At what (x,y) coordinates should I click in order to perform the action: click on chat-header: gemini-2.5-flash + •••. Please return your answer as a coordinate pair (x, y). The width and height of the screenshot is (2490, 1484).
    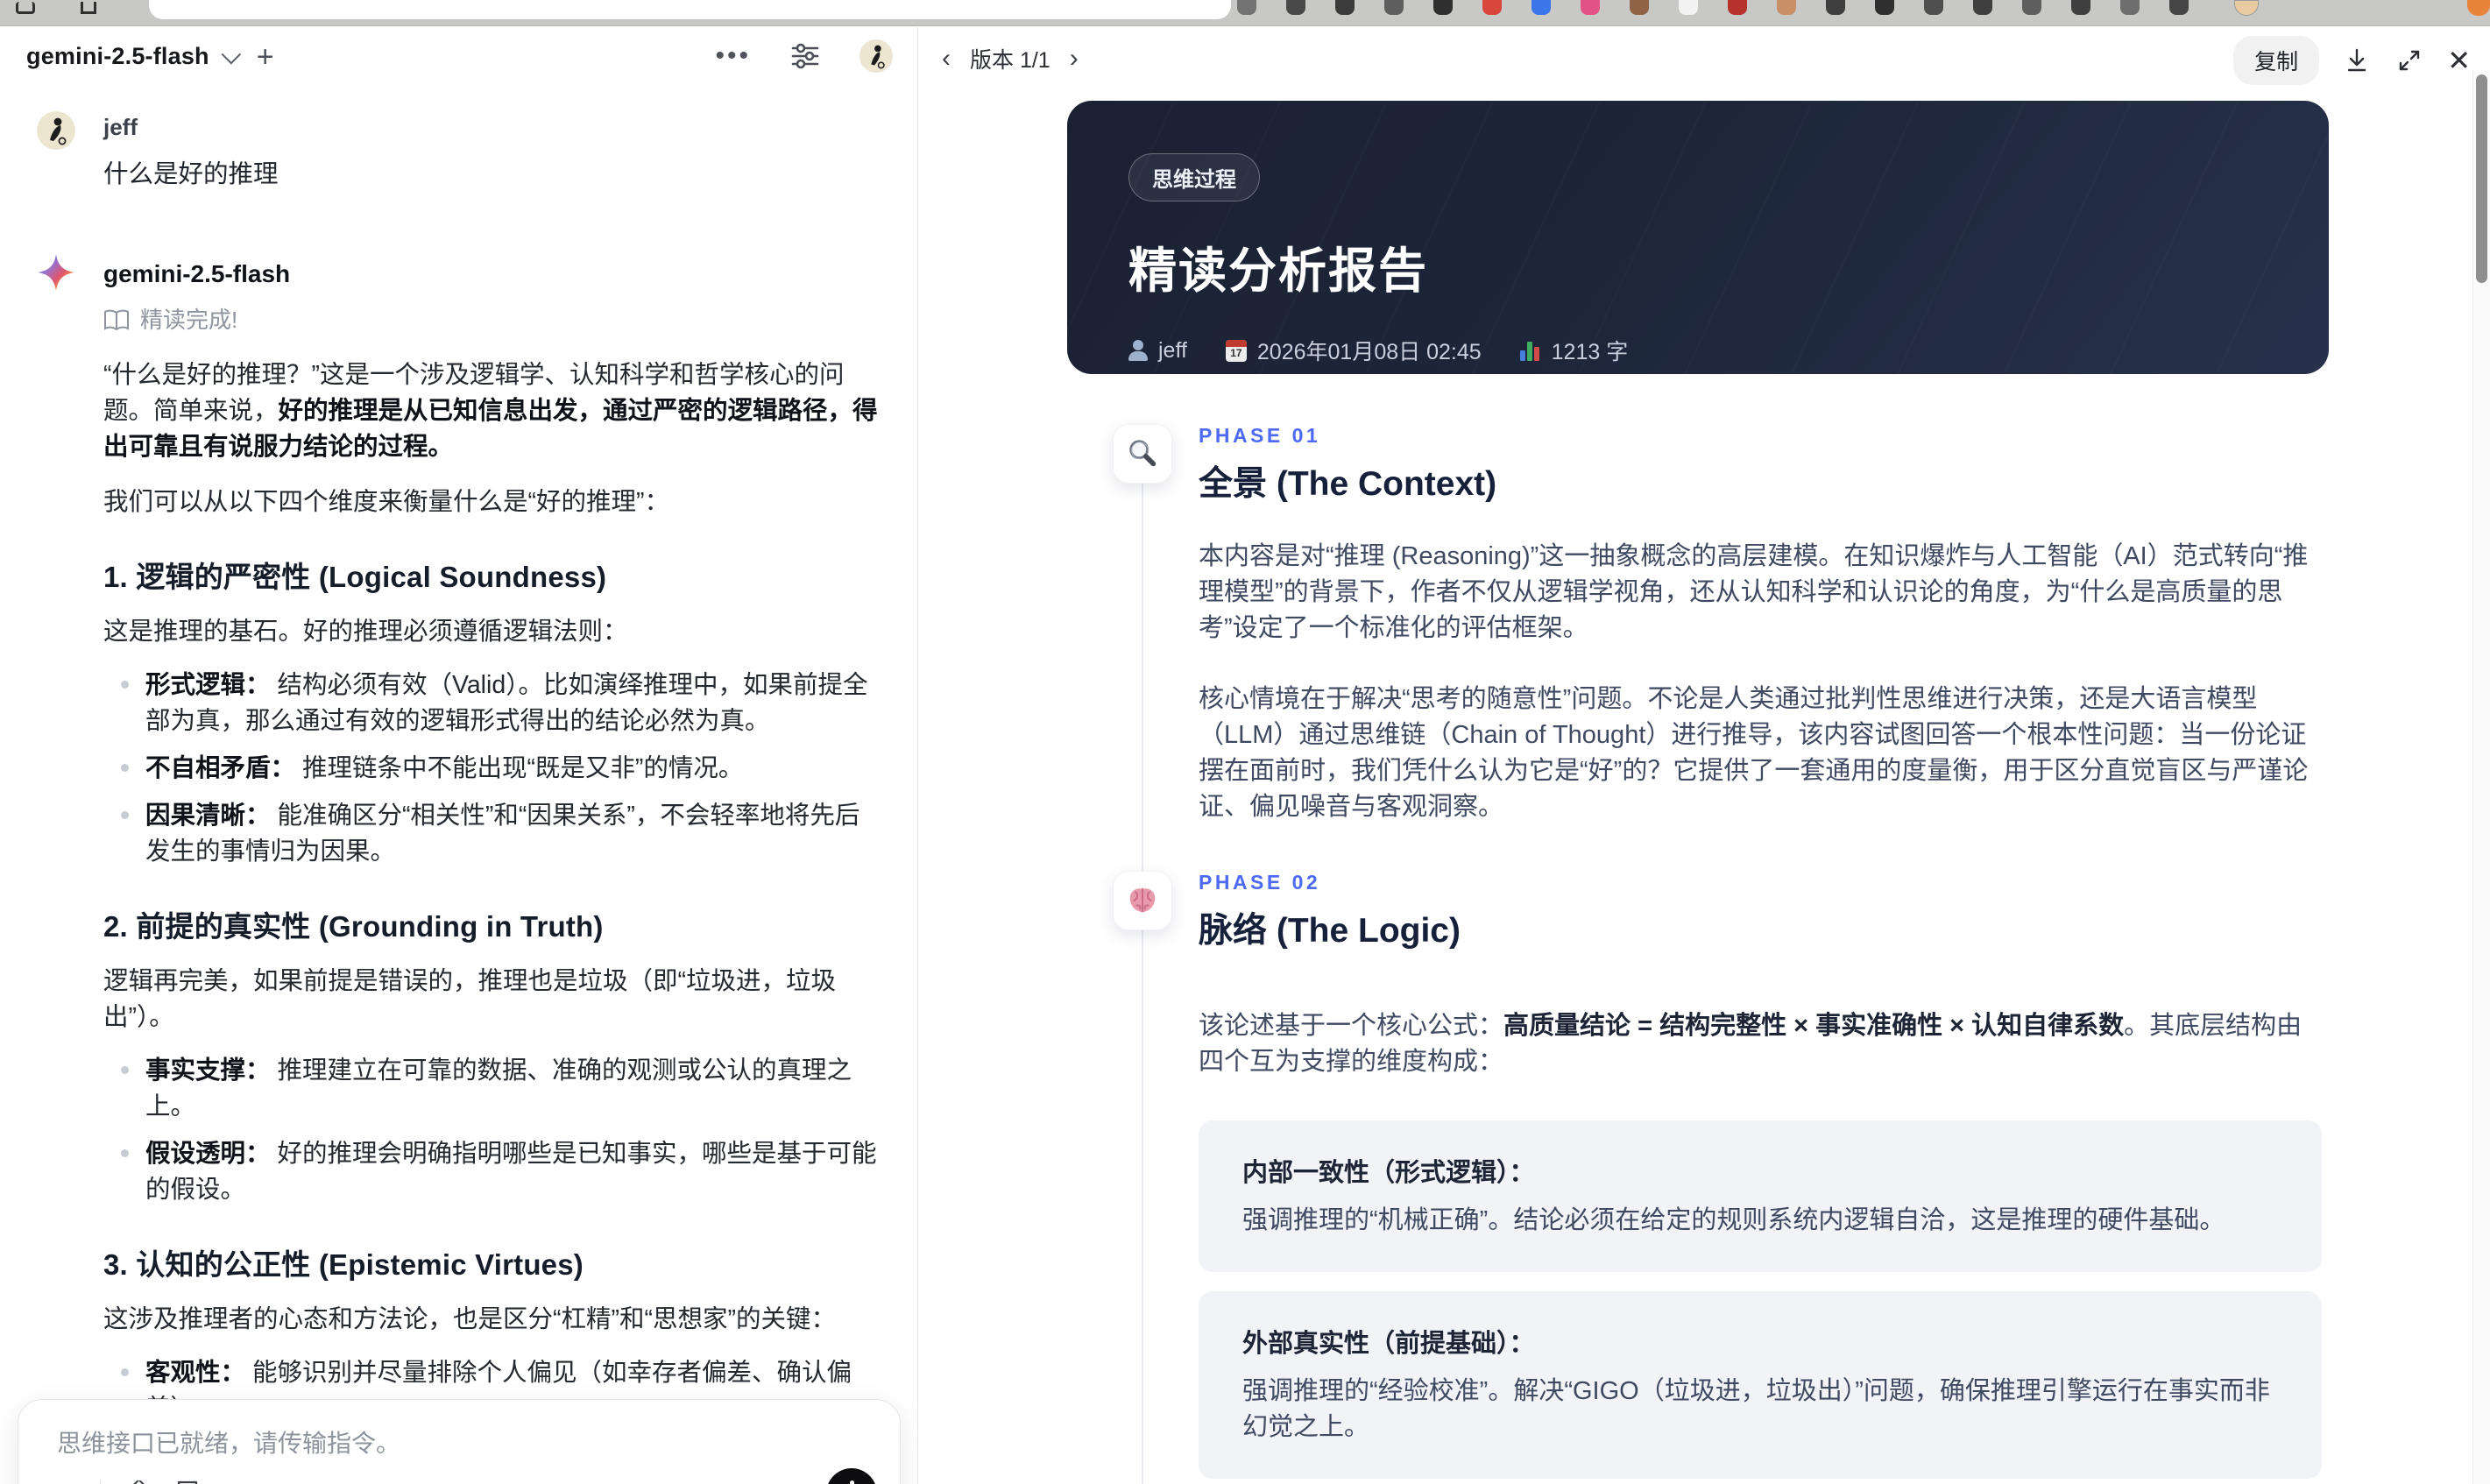
    Looking at the image, I should click on (459, 62).